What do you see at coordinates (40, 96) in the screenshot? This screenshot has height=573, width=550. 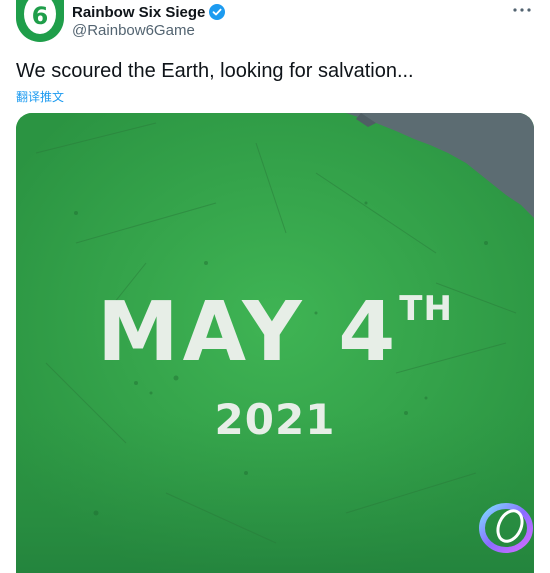 I see `translate-tweet-link: 翻译推文` at bounding box center [40, 96].